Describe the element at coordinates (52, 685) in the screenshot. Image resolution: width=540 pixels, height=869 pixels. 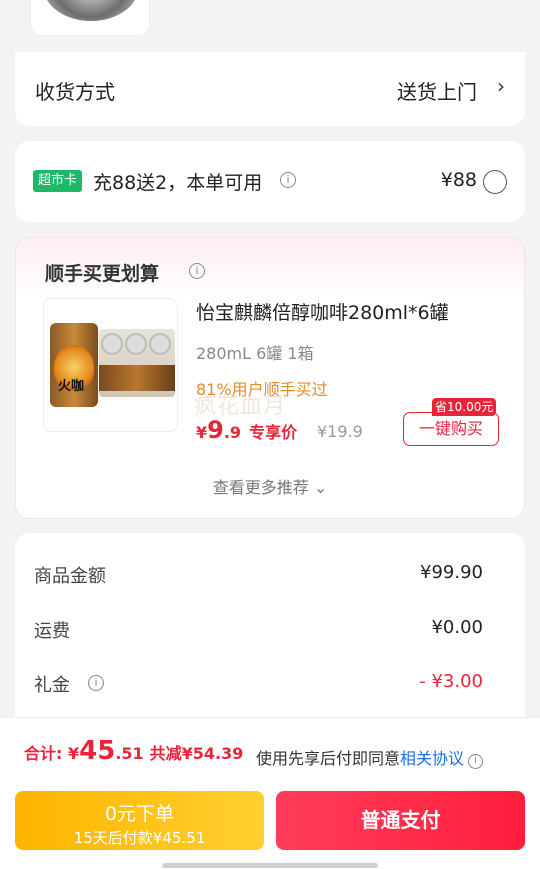
I see `gift-money-label: 礼金` at that location.